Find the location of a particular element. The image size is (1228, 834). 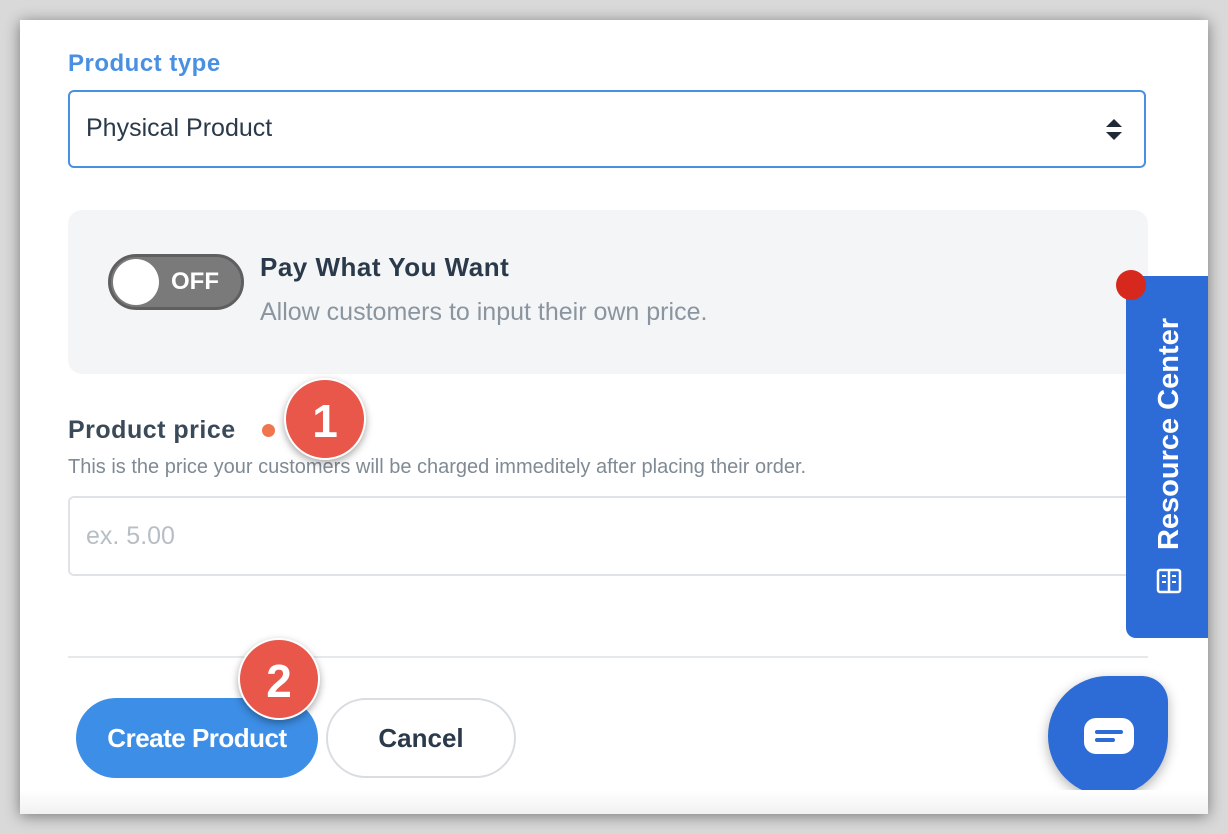

resource-center-tab: Resource Center is located at coordinates (1167, 457).